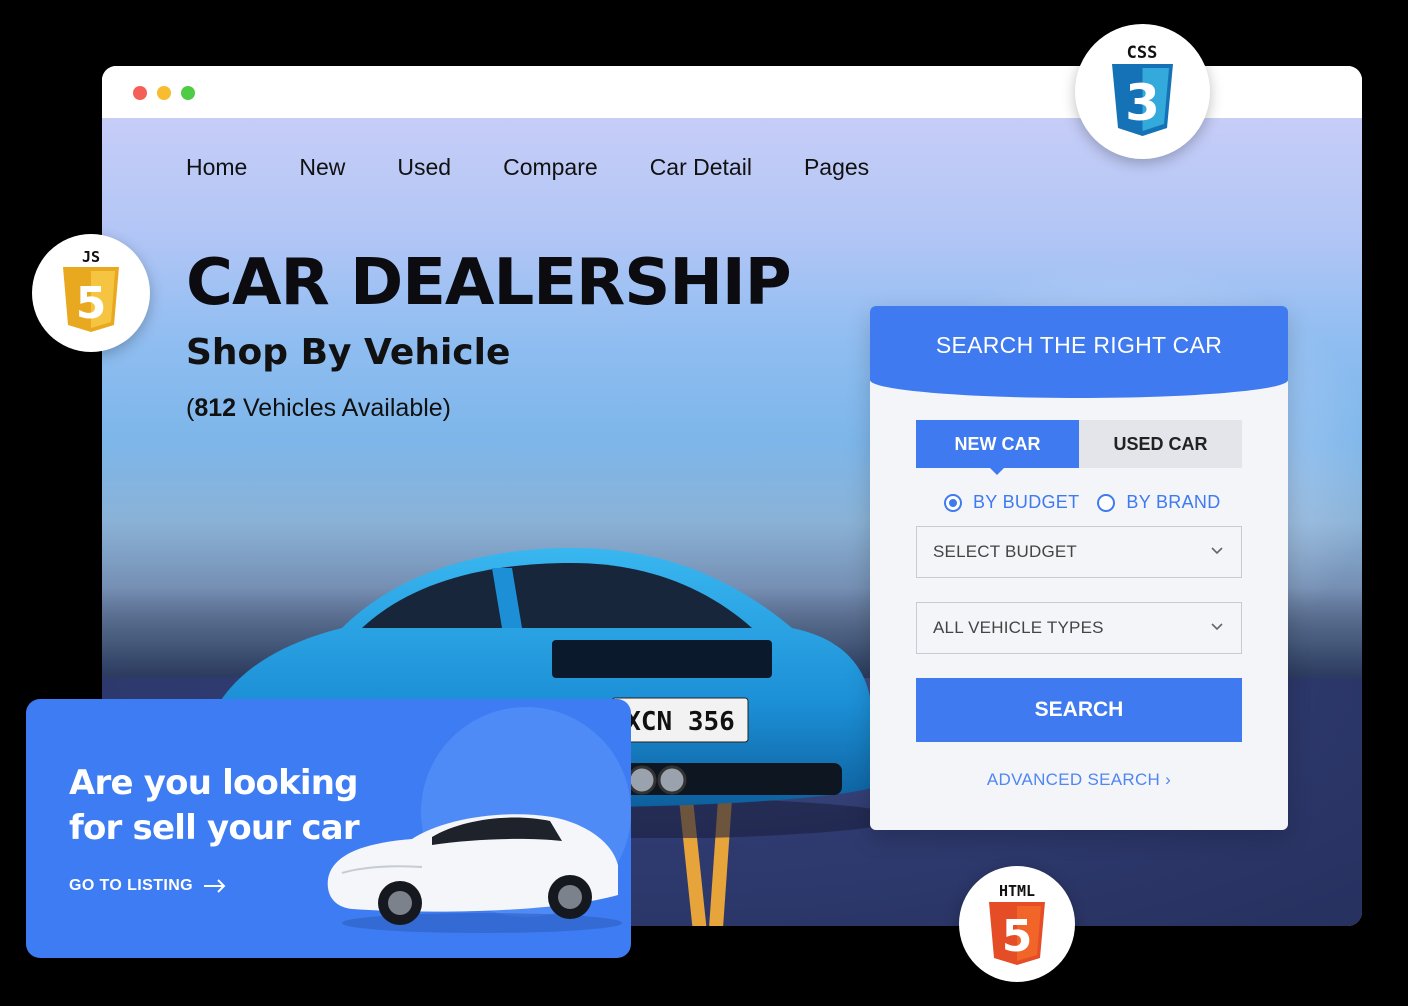 The image size is (1408, 1006). I want to click on budget-select-value: SELECT BUDGET, so click(1005, 551).